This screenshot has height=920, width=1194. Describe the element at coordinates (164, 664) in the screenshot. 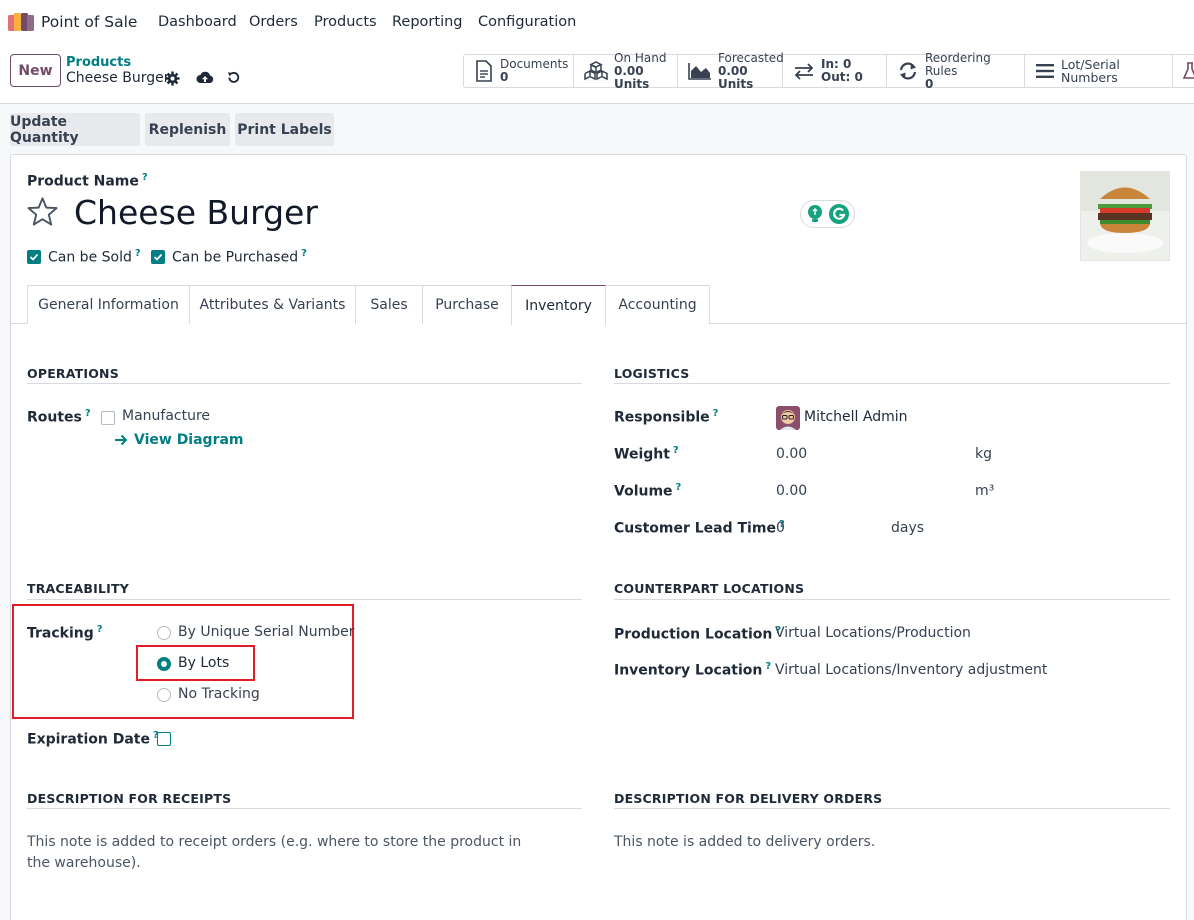

I see `tracking-lots-radio` at that location.